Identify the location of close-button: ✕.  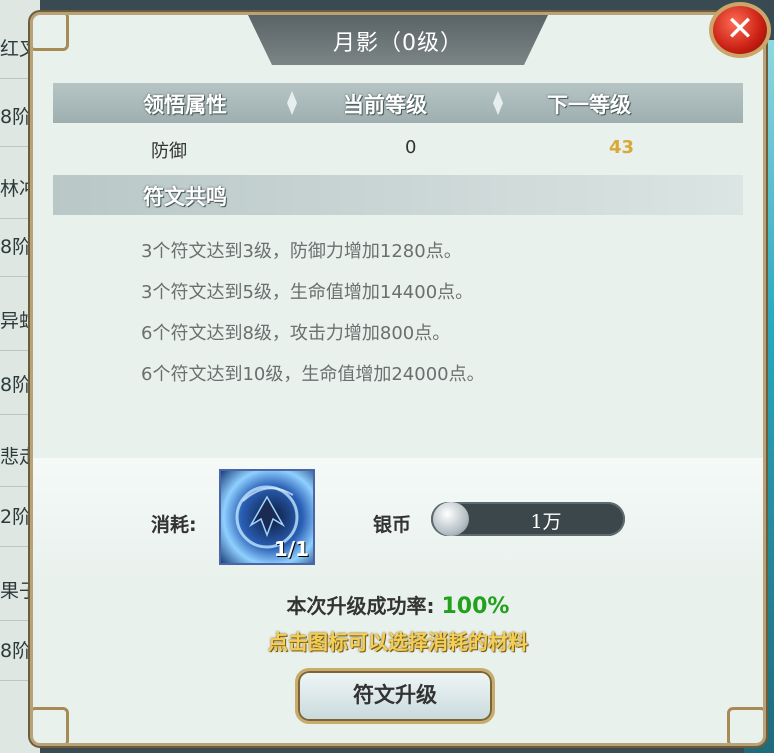
(740, 30).